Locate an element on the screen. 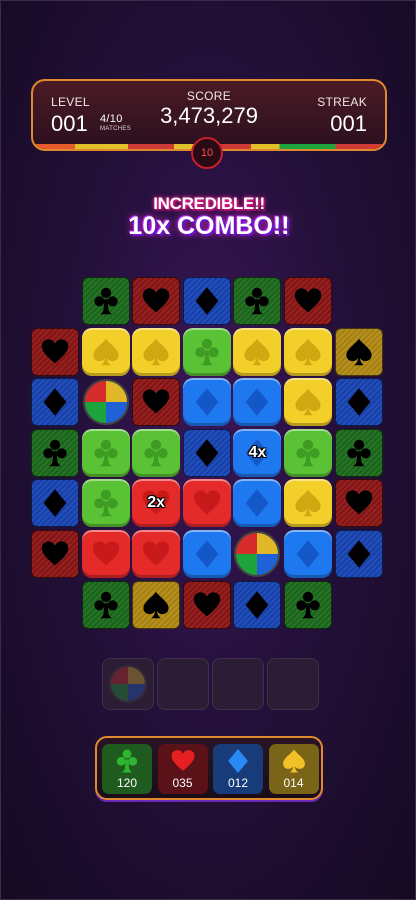 This screenshot has width=416, height=900. diamond-tile: 4x is located at coordinates (257, 452).